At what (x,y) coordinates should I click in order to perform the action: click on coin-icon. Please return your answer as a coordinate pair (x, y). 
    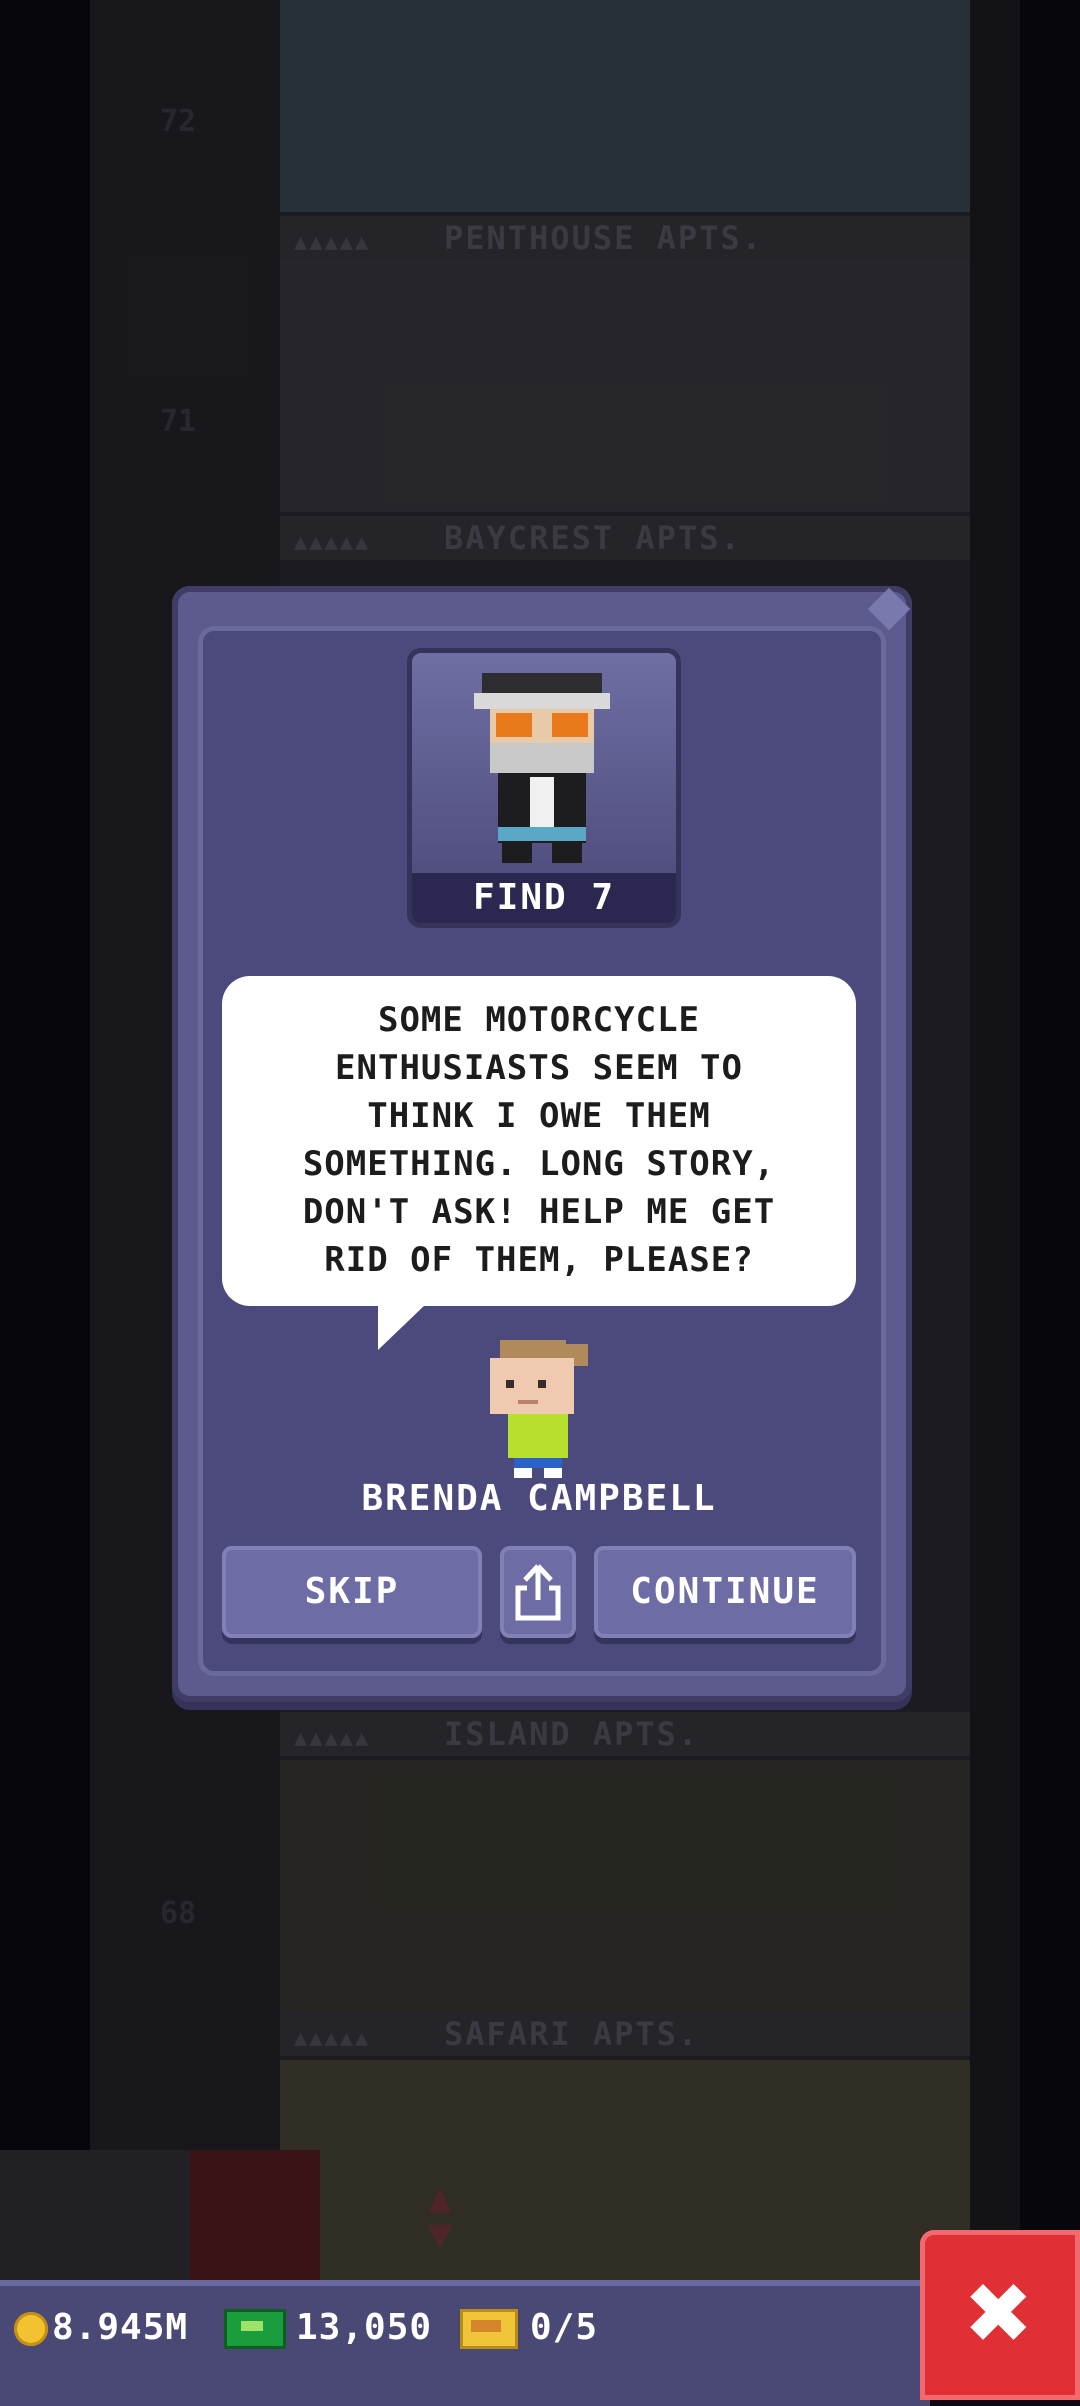
    Looking at the image, I should click on (31, 2329).